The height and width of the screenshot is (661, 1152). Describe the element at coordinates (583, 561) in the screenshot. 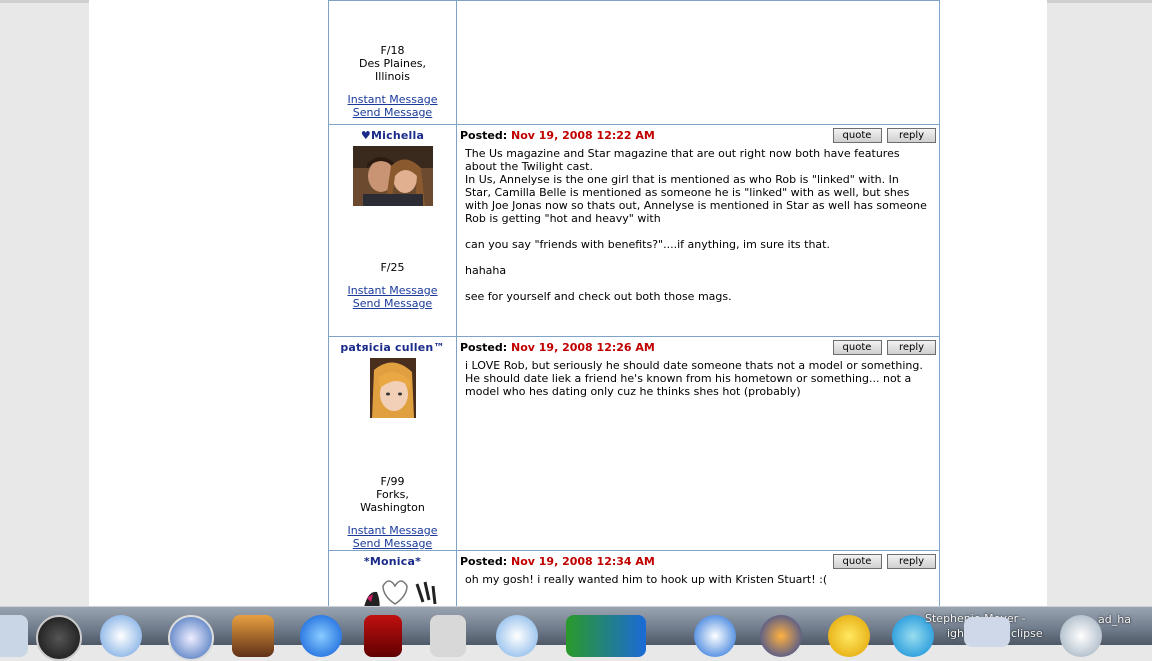

I see `post-date: Nov 19, 2008 12:34 AM` at that location.